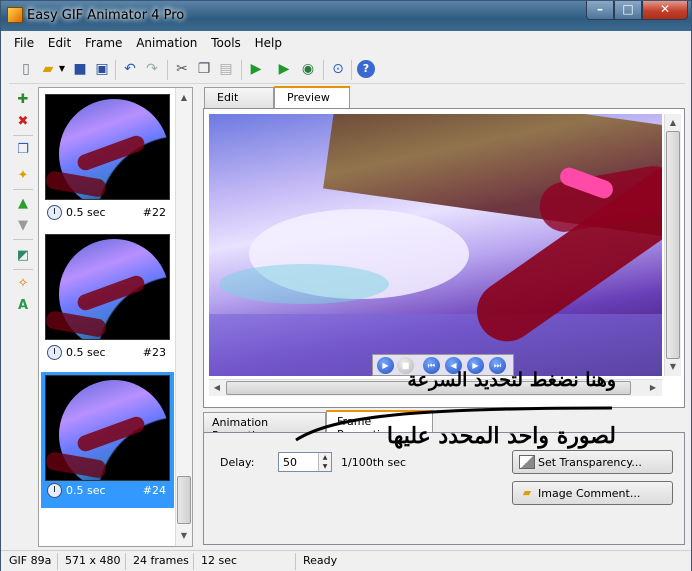 The height and width of the screenshot is (571, 692). I want to click on text-icon: A, so click(23, 306).